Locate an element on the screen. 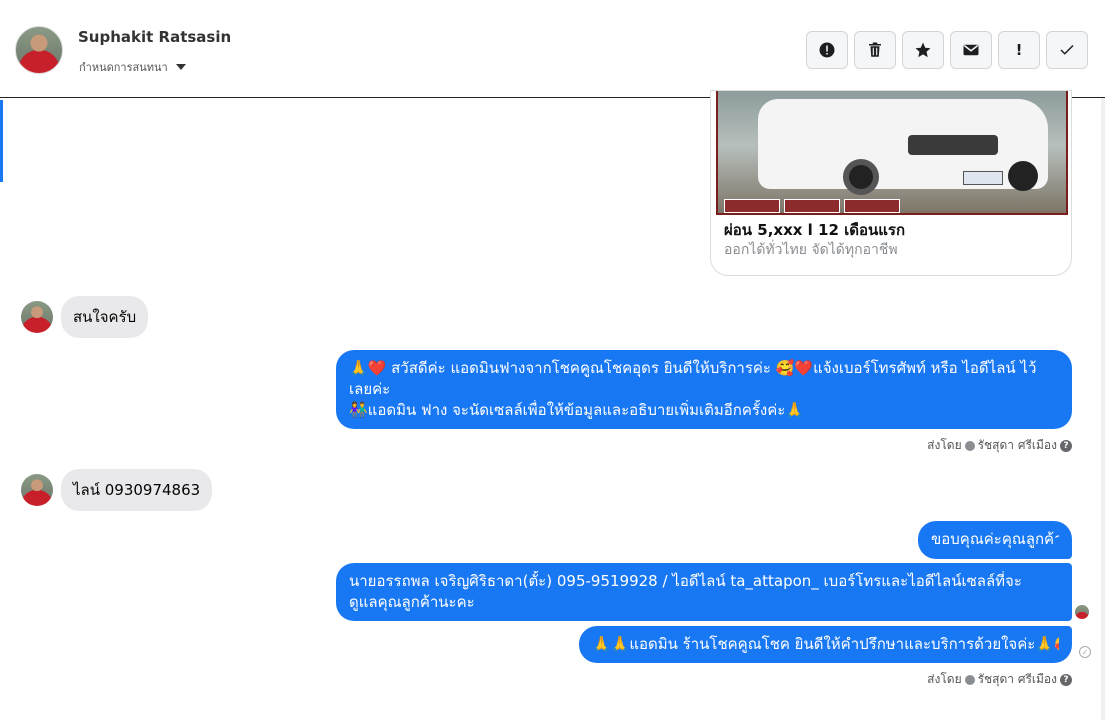  caret-down-icon is located at coordinates (180, 67).